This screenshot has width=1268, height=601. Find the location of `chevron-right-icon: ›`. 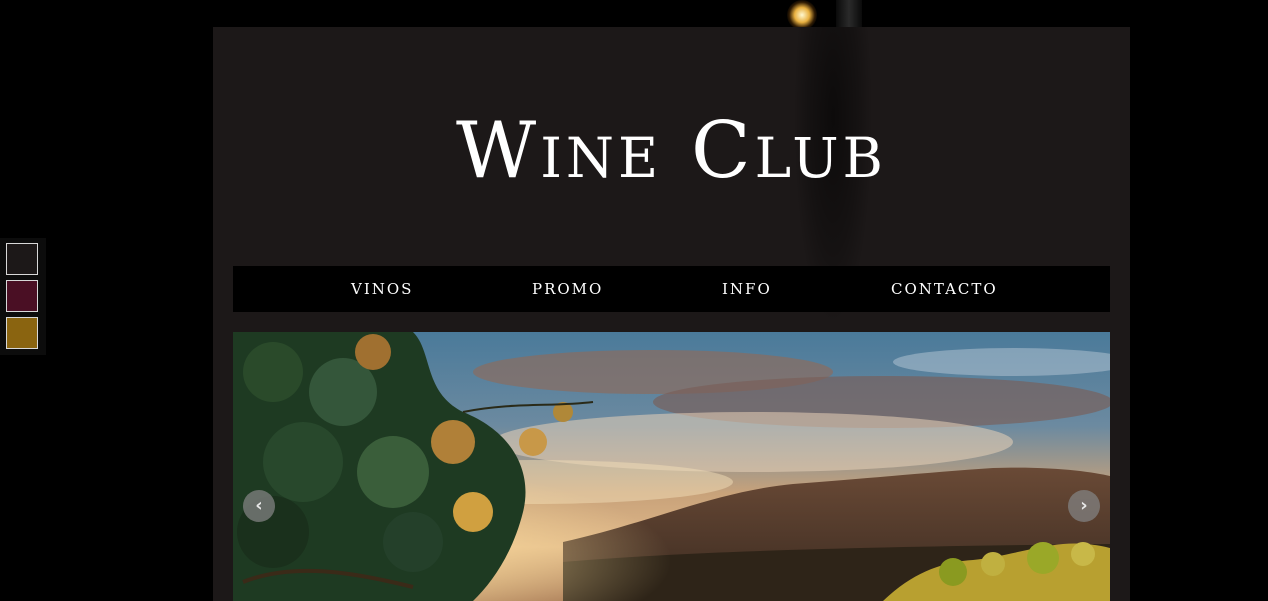

chevron-right-icon: › is located at coordinates (1084, 505).